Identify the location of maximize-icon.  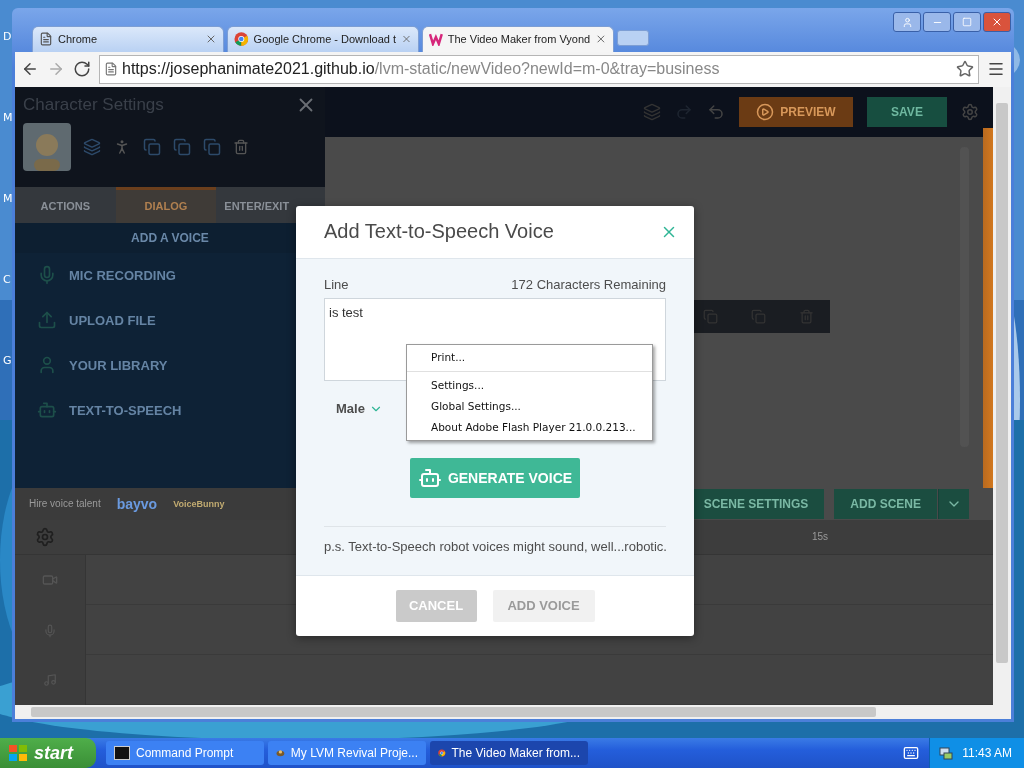
(967, 22).